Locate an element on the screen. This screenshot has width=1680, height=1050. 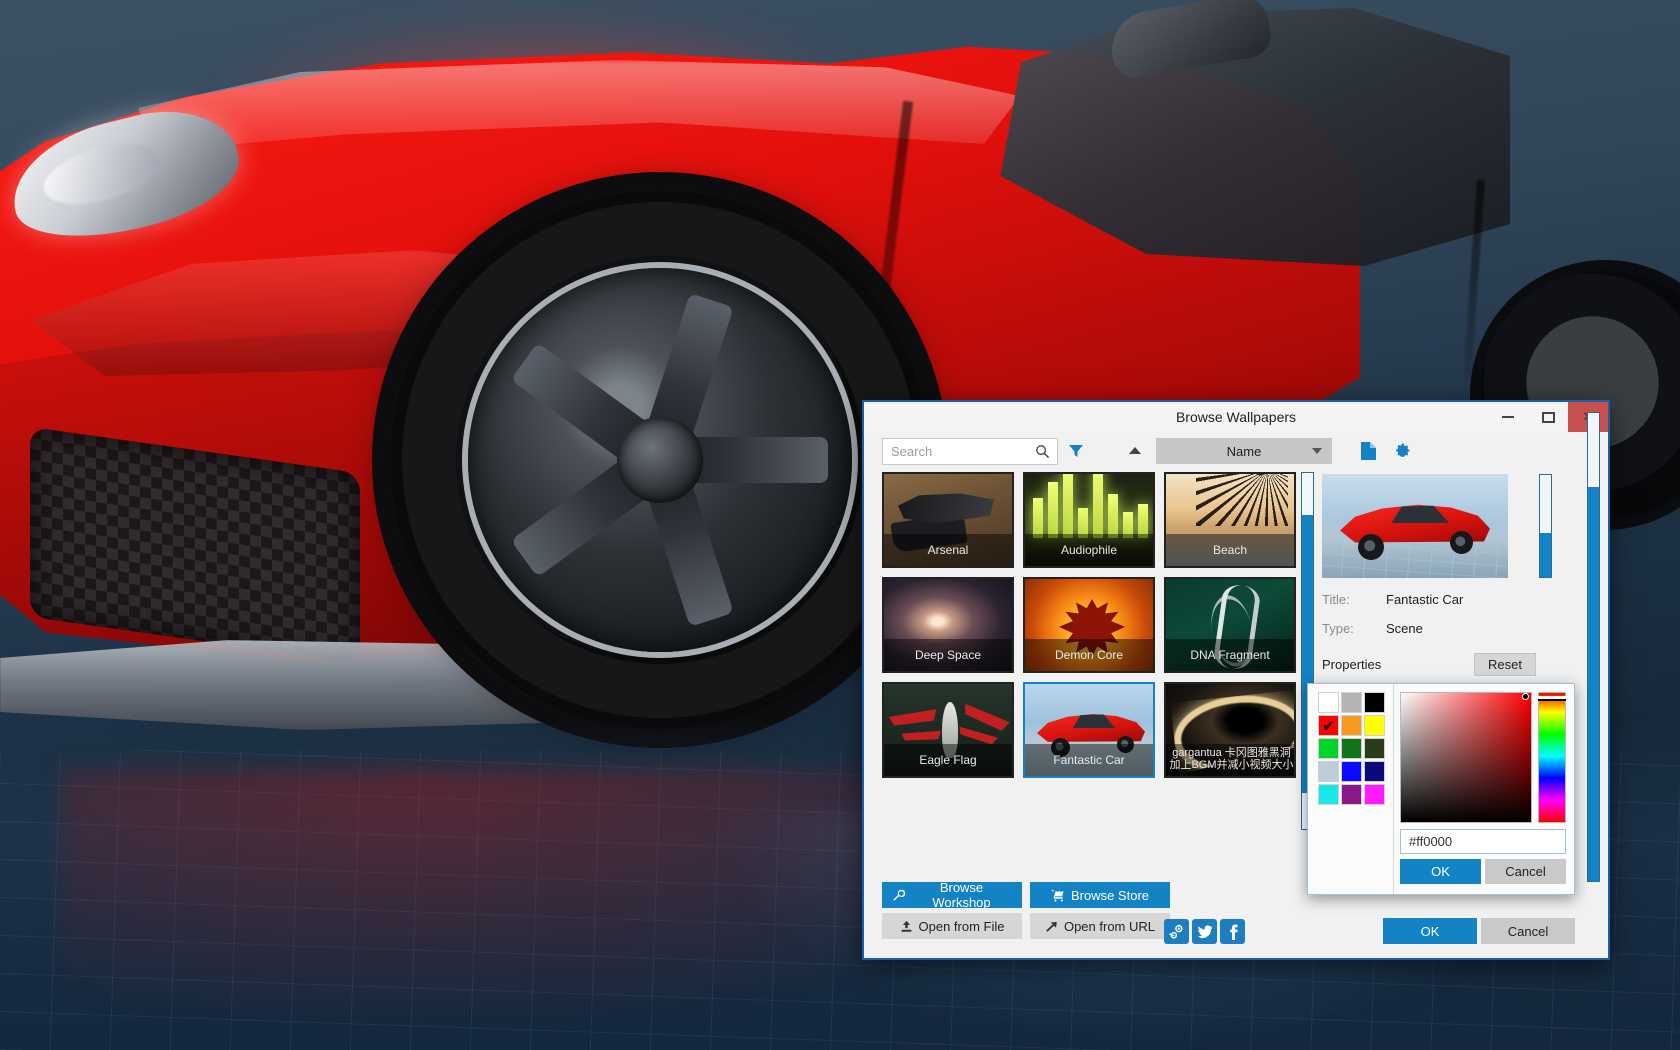
browse-store-button: Browse Store is located at coordinates (1100, 895).